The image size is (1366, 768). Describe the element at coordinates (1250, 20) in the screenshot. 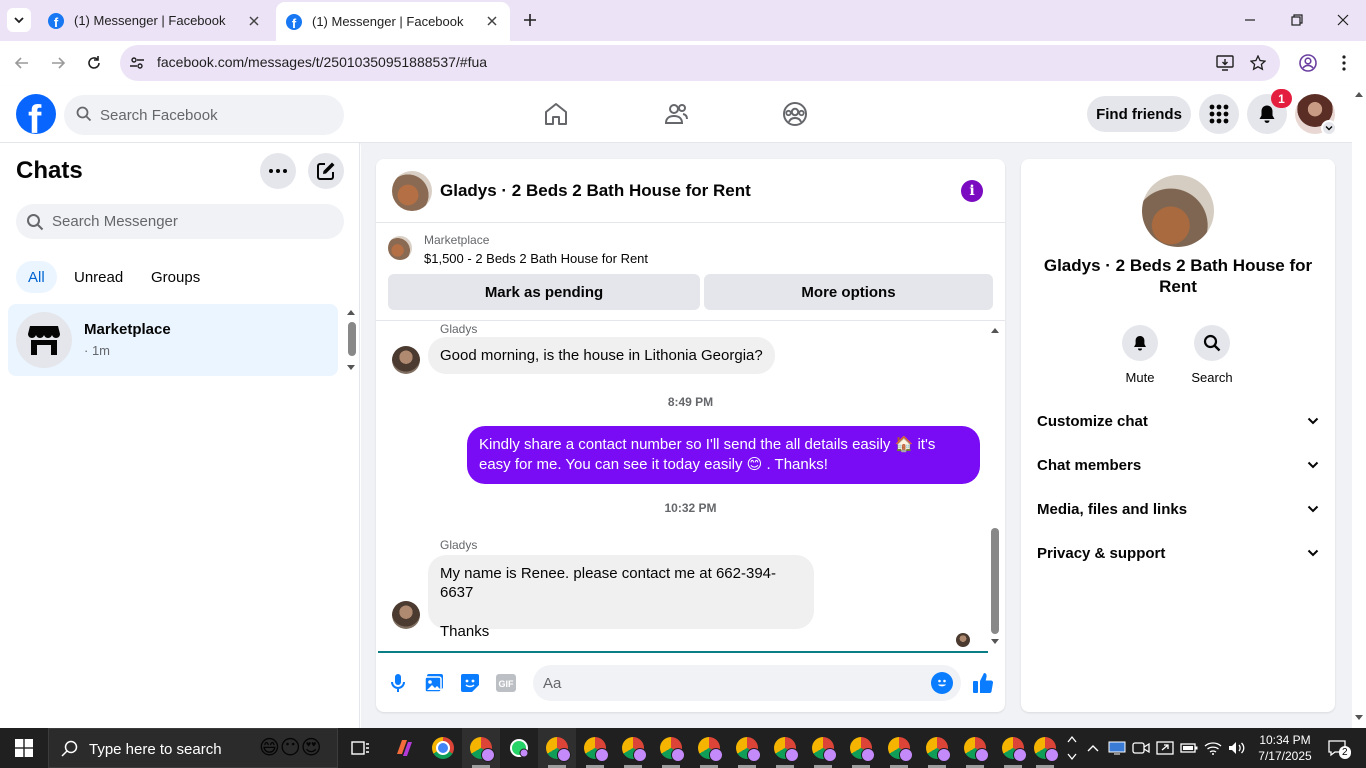

I see `minimize-button` at that location.